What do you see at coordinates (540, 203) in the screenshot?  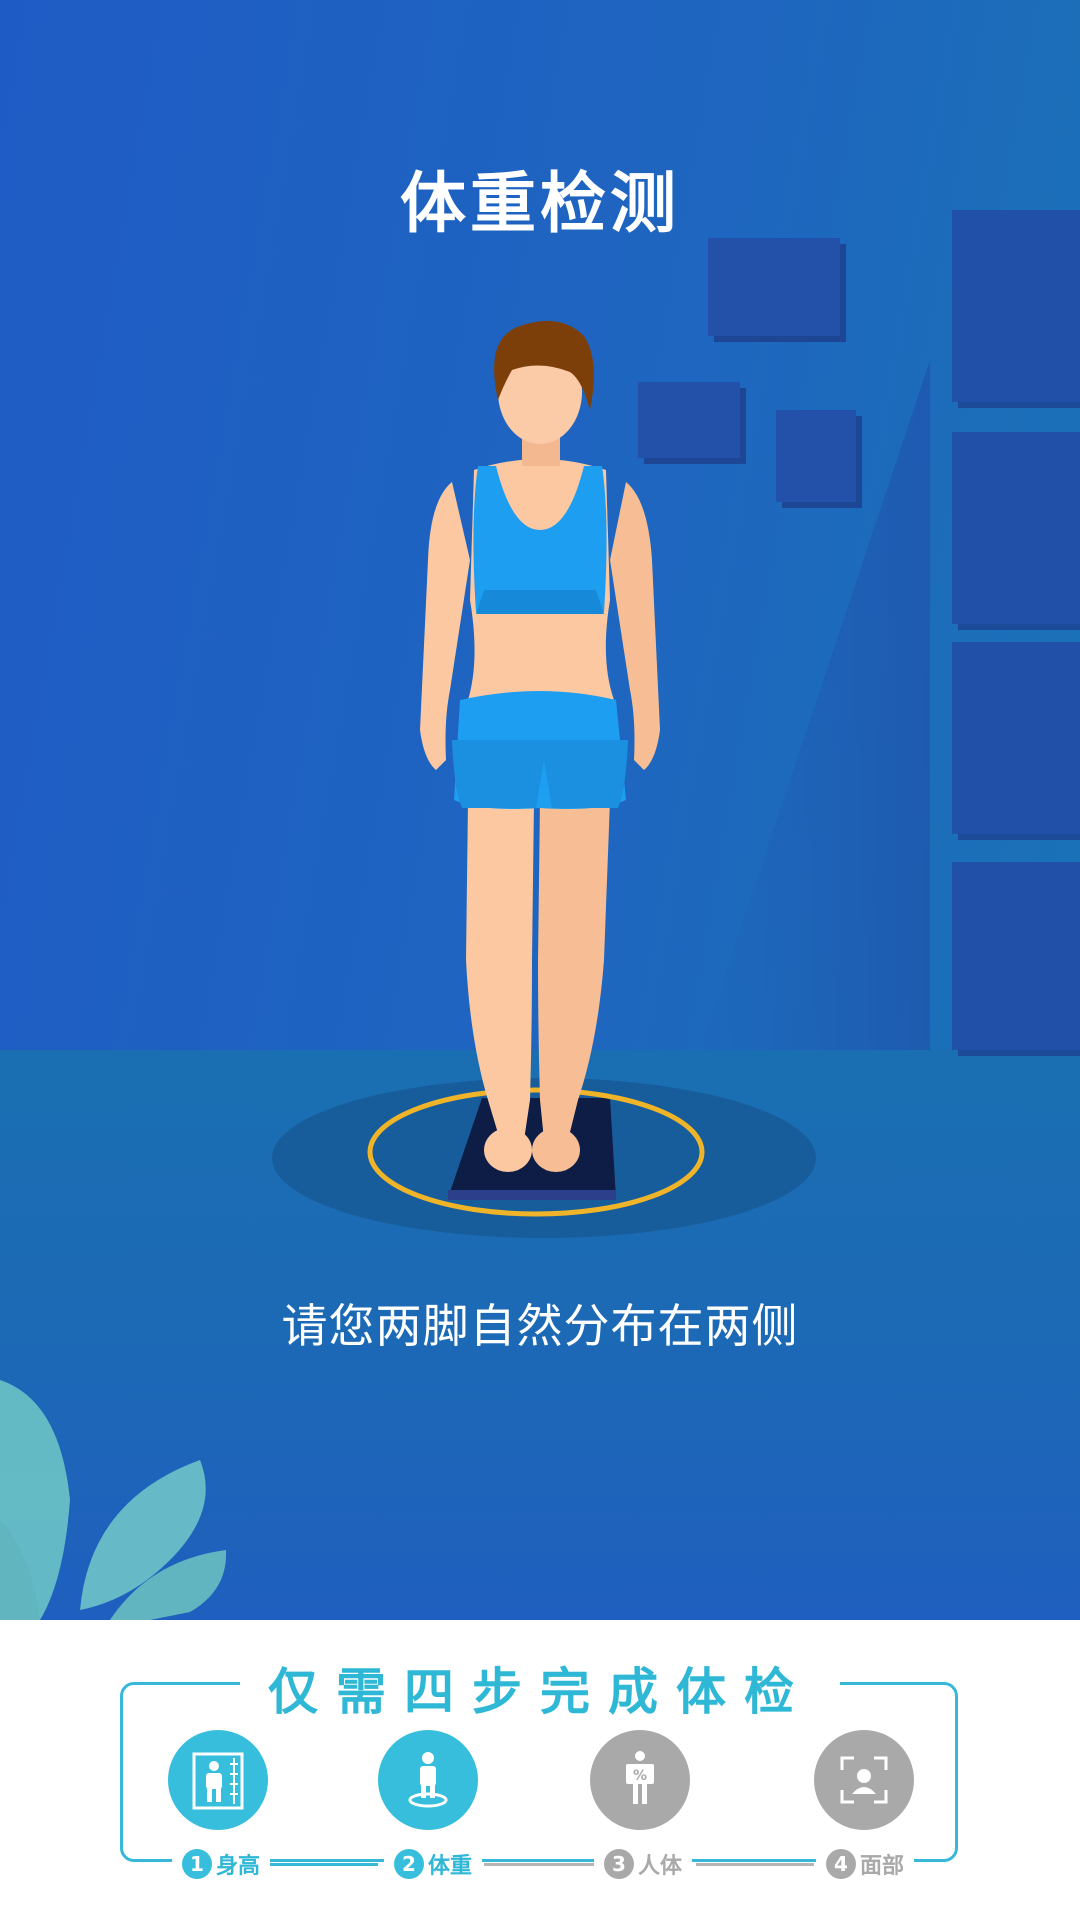 I see `page-title: 体重检测` at bounding box center [540, 203].